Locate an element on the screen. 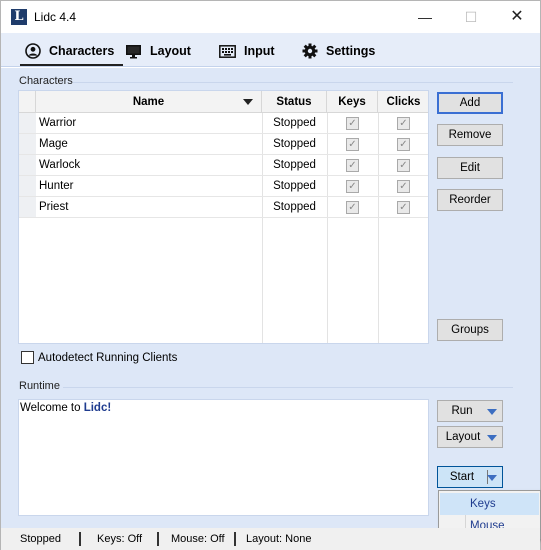 This screenshot has height=550, width=541. remove-button: Remove is located at coordinates (470, 135).